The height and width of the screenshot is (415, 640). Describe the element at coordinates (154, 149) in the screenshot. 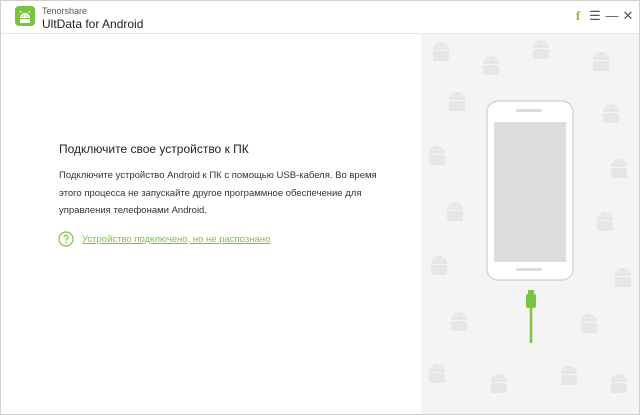

I see `page-title: Подключите свое устройство к ПК` at that location.